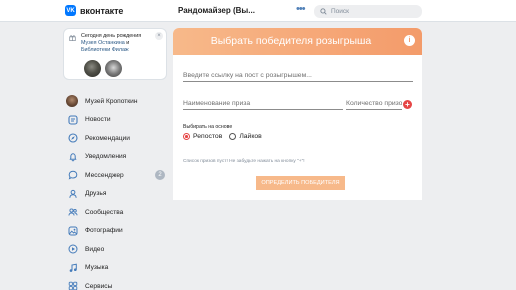 This screenshot has height=290, width=516. Describe the element at coordinates (376, 11) in the screenshot. I see `search-input` at that location.